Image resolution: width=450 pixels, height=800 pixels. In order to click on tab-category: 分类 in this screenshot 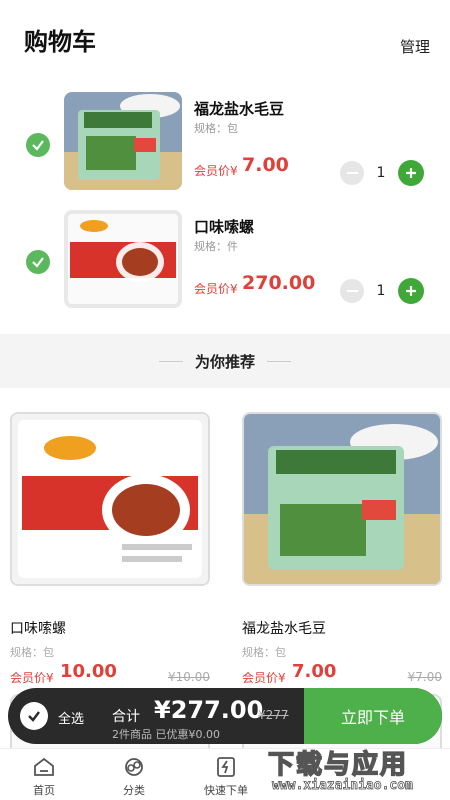, I will do `click(134, 776)`.